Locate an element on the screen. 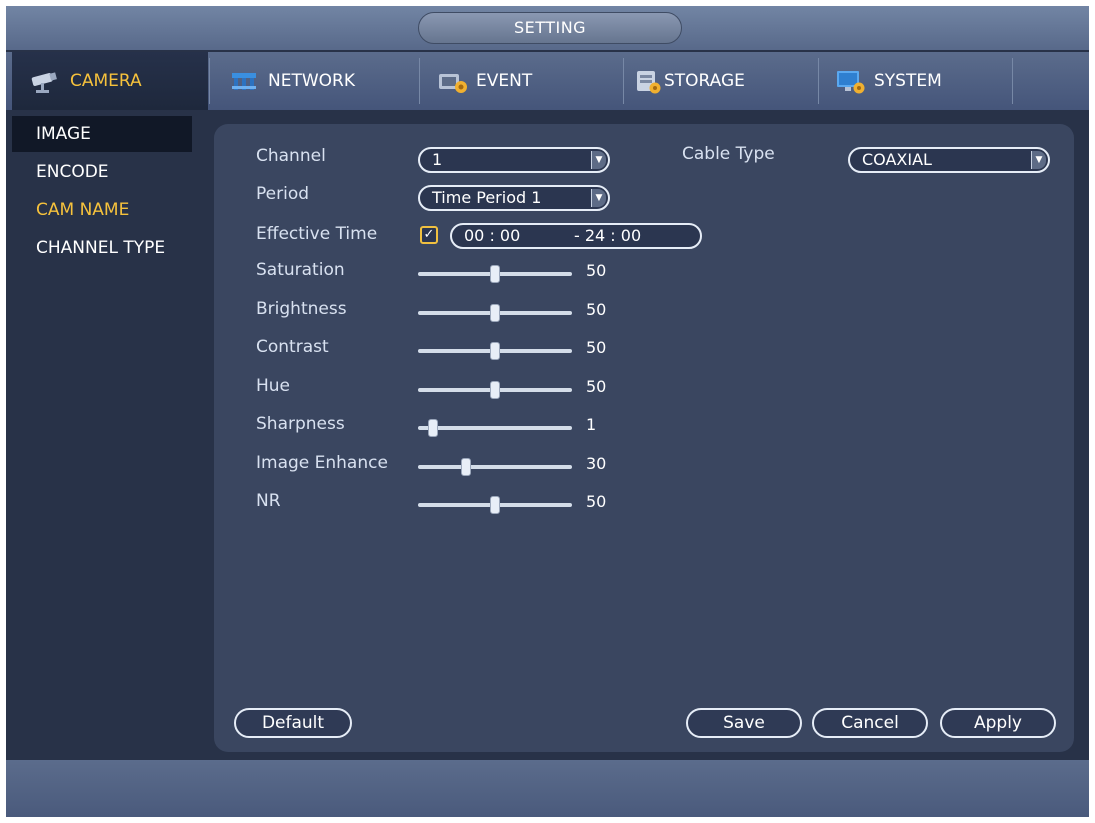 The image size is (1095, 823). effective-time-range: 00 : 00 - 24 : 00 is located at coordinates (576, 236).